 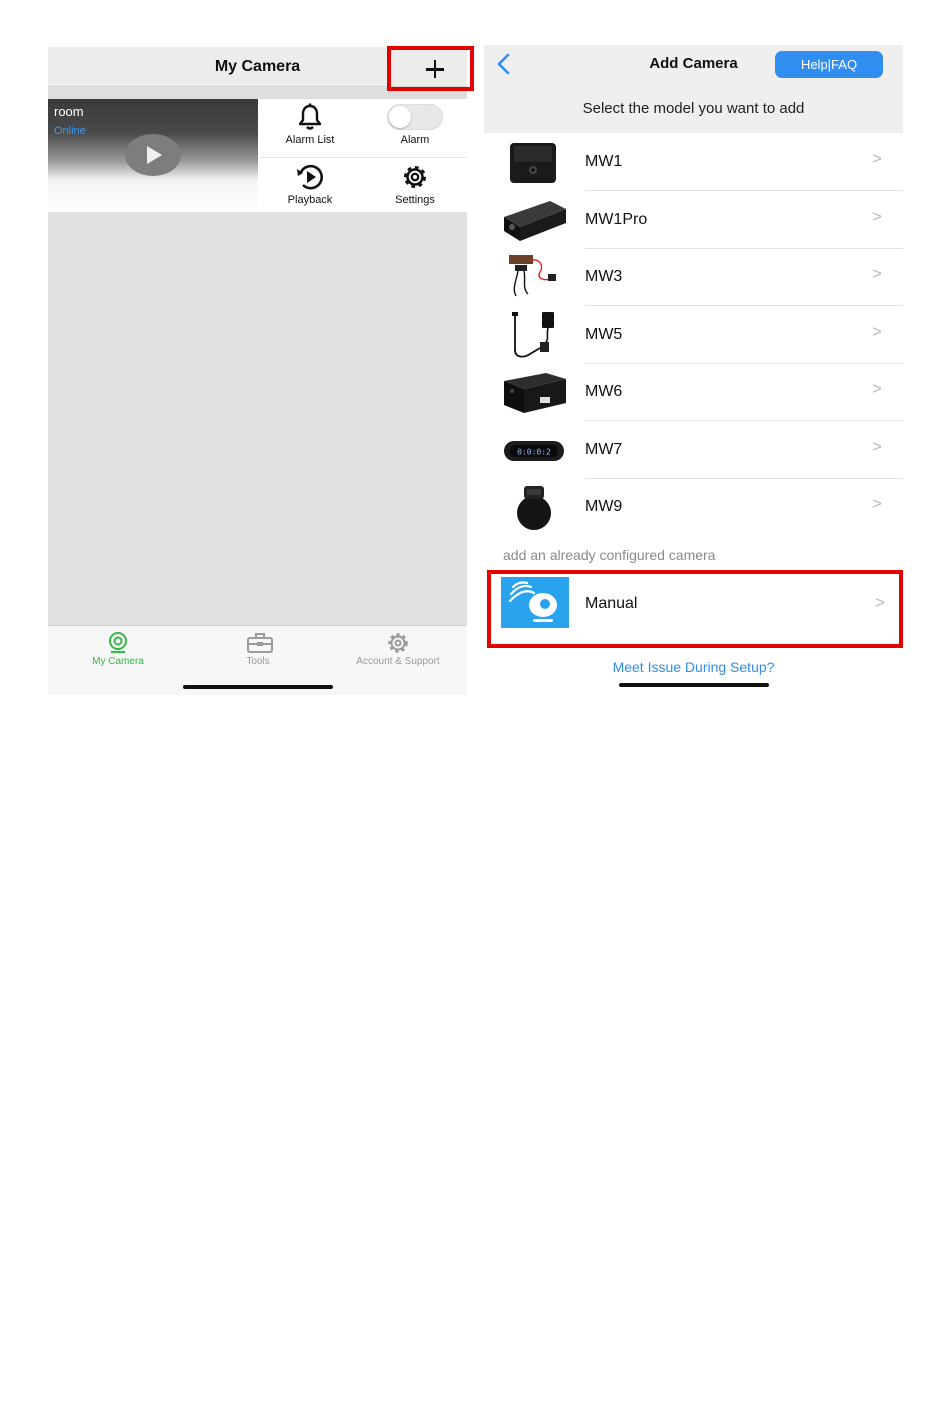 I want to click on plus-icon-stroke, so click(x=435, y=69).